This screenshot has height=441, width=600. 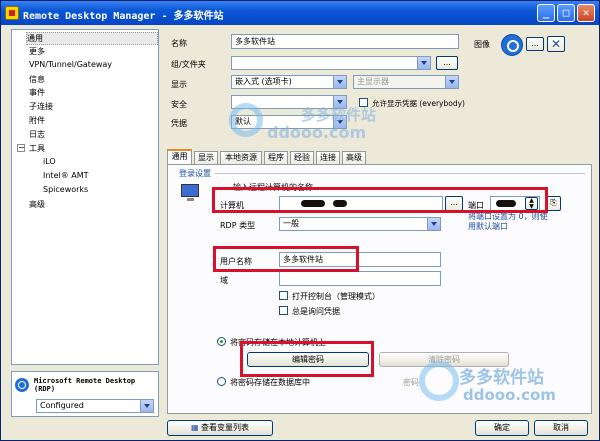 I want to click on tree-item-events: 事件, so click(x=37, y=92).